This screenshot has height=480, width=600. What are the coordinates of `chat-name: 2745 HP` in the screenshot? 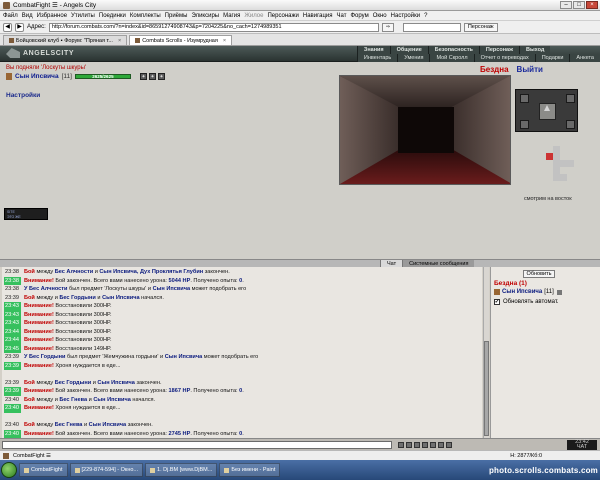 It's located at (180, 434).